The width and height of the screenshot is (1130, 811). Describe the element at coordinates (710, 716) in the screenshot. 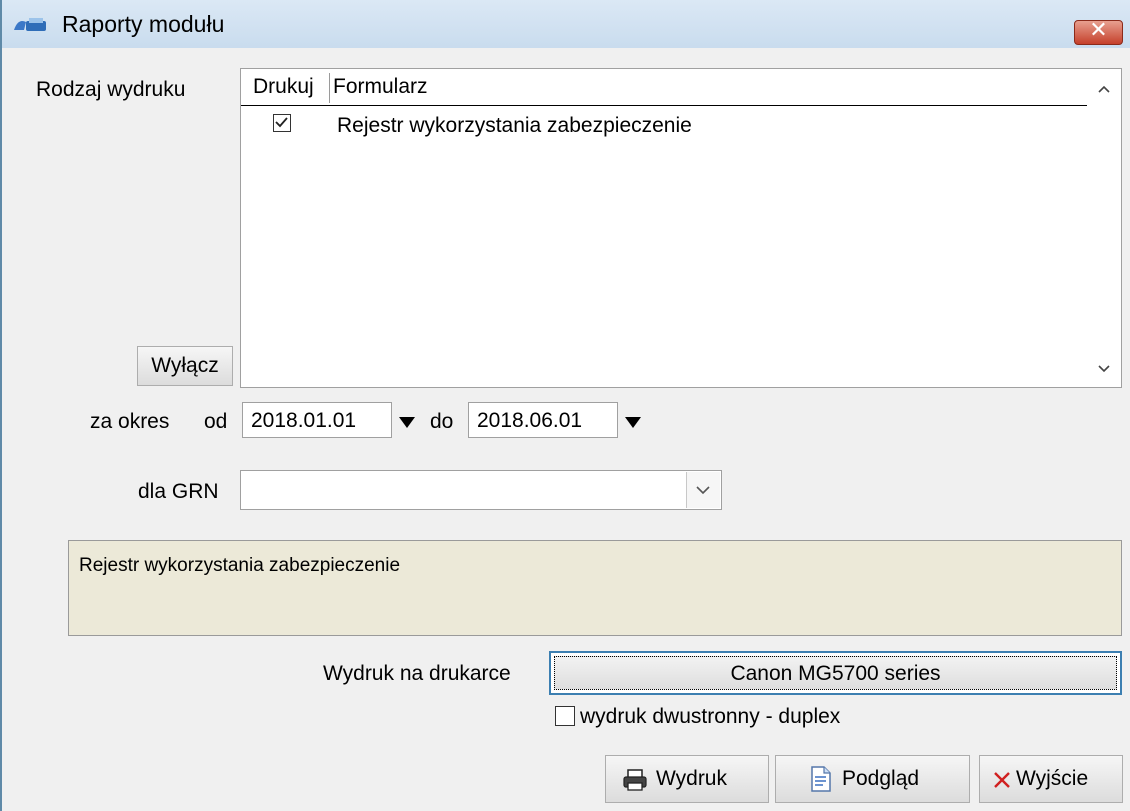

I see `duplex-label: wydruk dwustronny - duplex` at that location.